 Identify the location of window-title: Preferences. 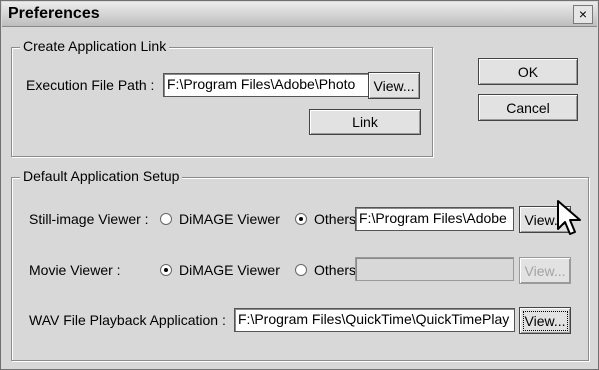
(54, 13).